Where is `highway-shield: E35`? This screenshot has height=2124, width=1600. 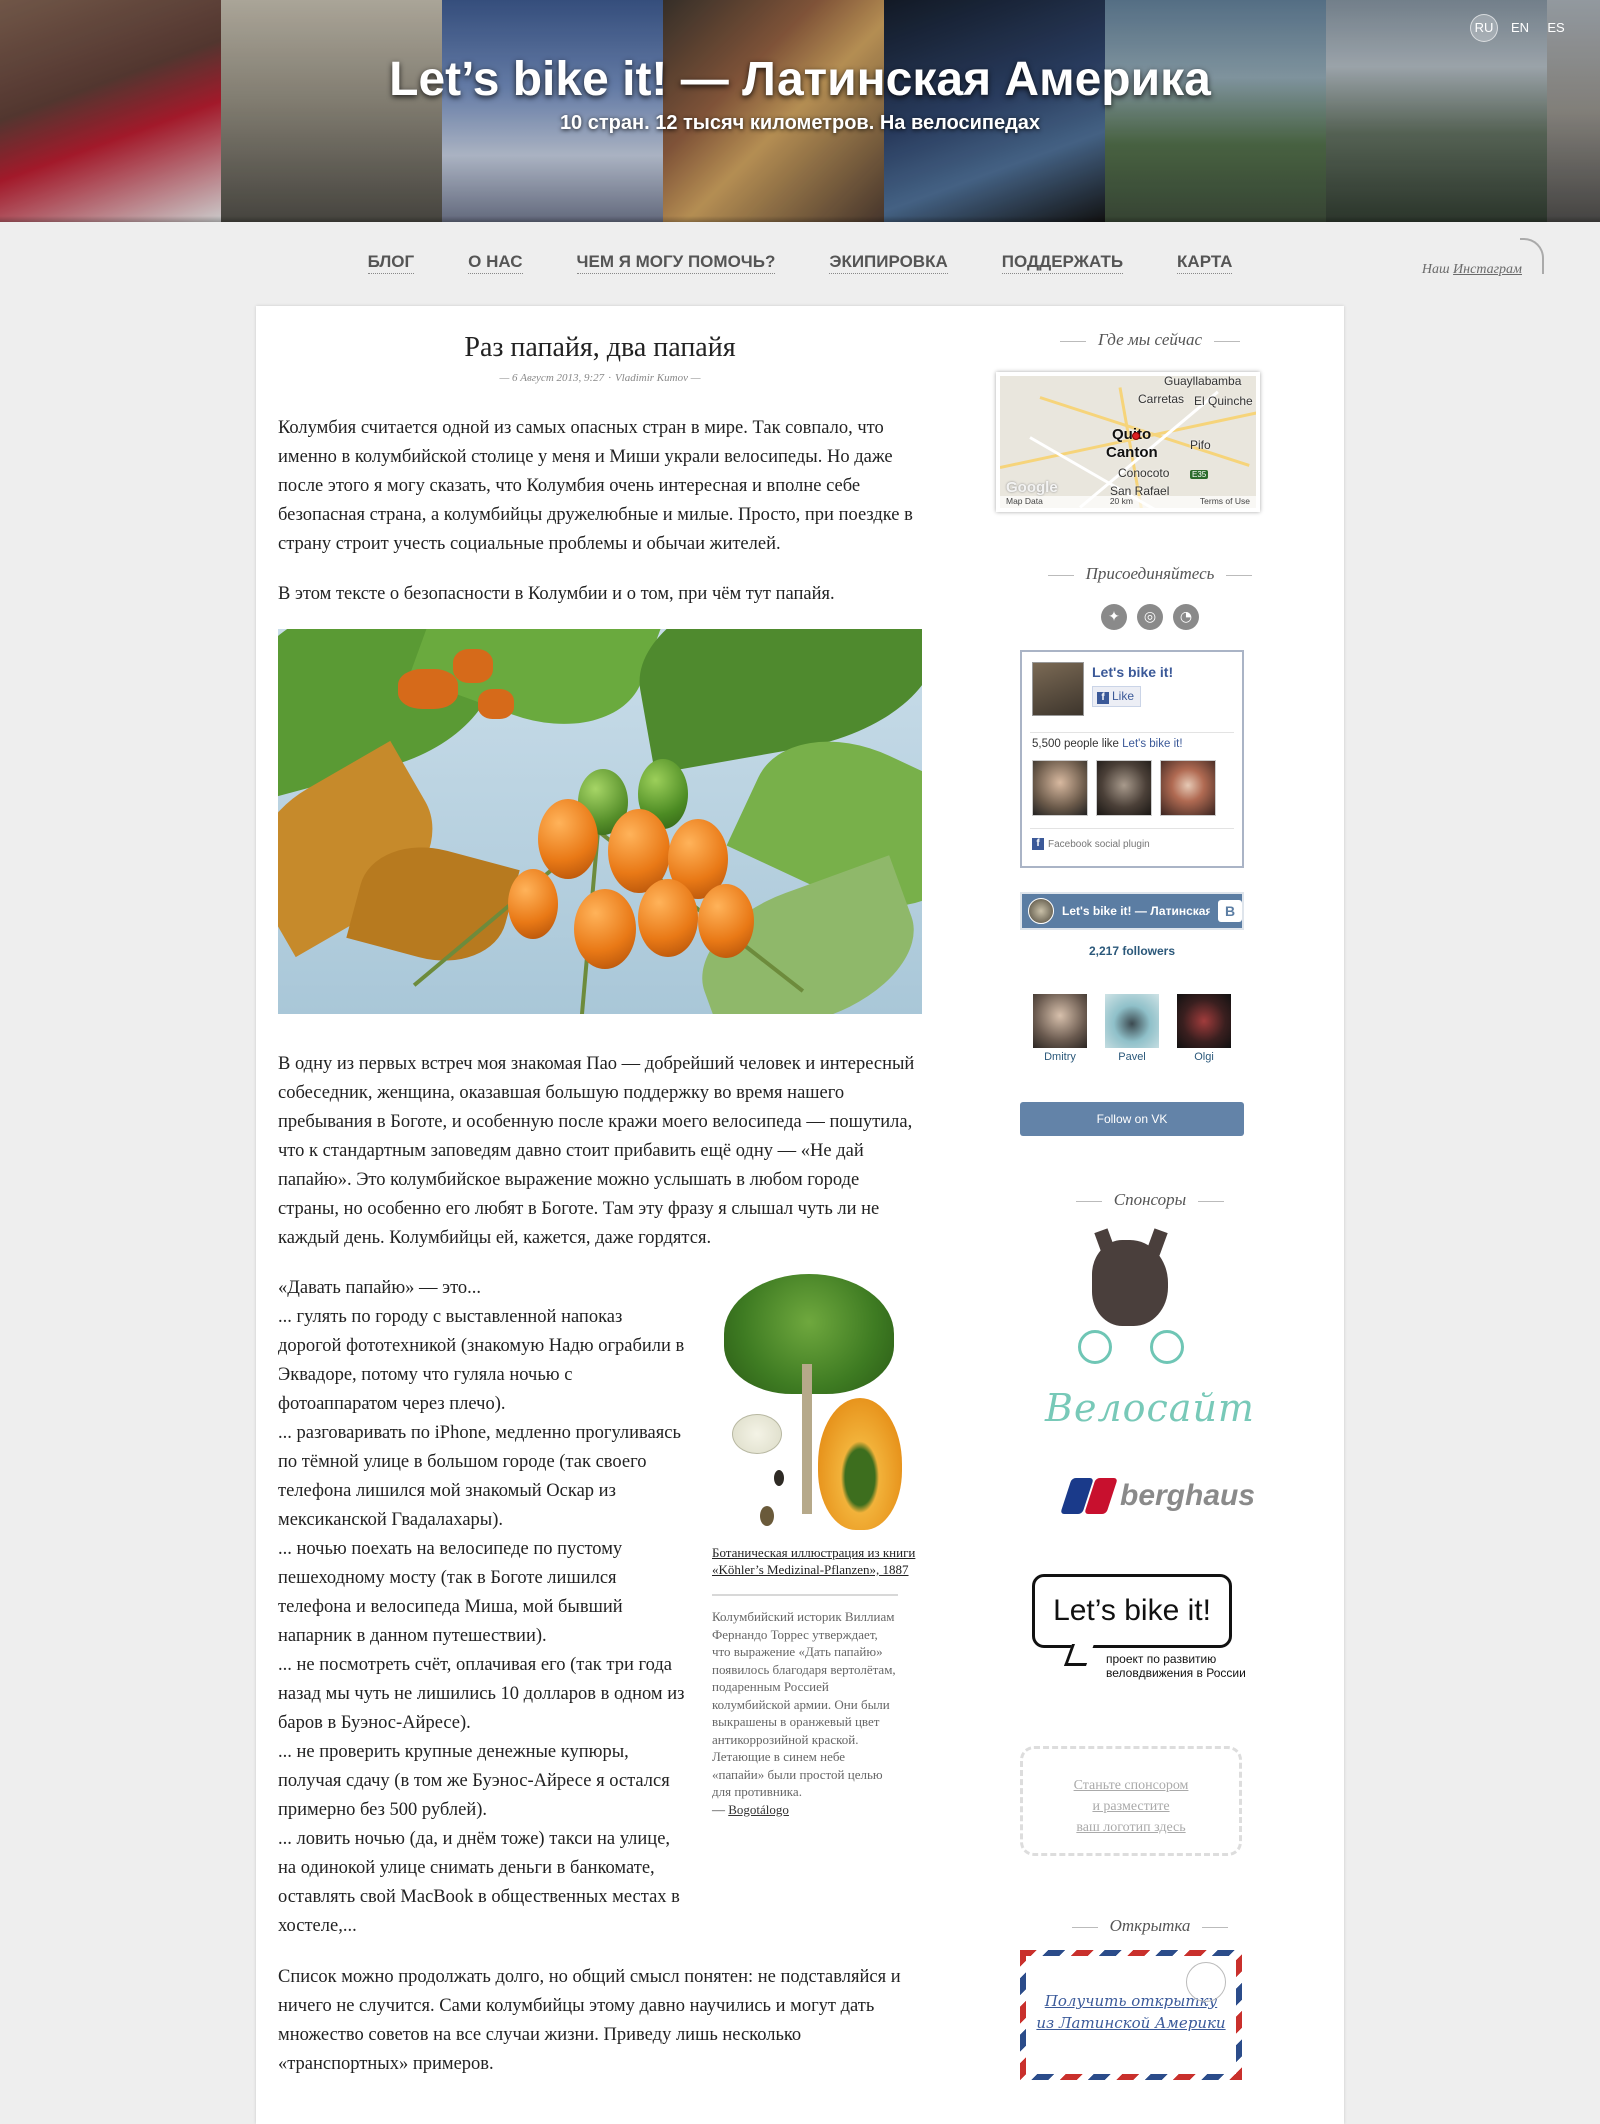
highway-shield: E35 is located at coordinates (1199, 474).